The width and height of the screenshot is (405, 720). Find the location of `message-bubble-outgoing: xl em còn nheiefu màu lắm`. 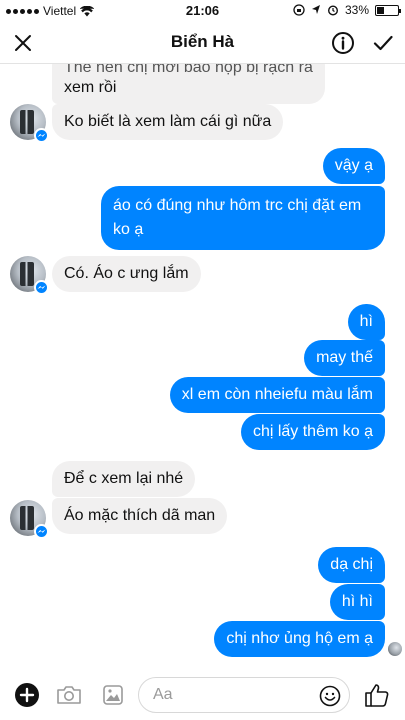

message-bubble-outgoing: xl em còn nheiefu màu lắm is located at coordinates (277, 395).